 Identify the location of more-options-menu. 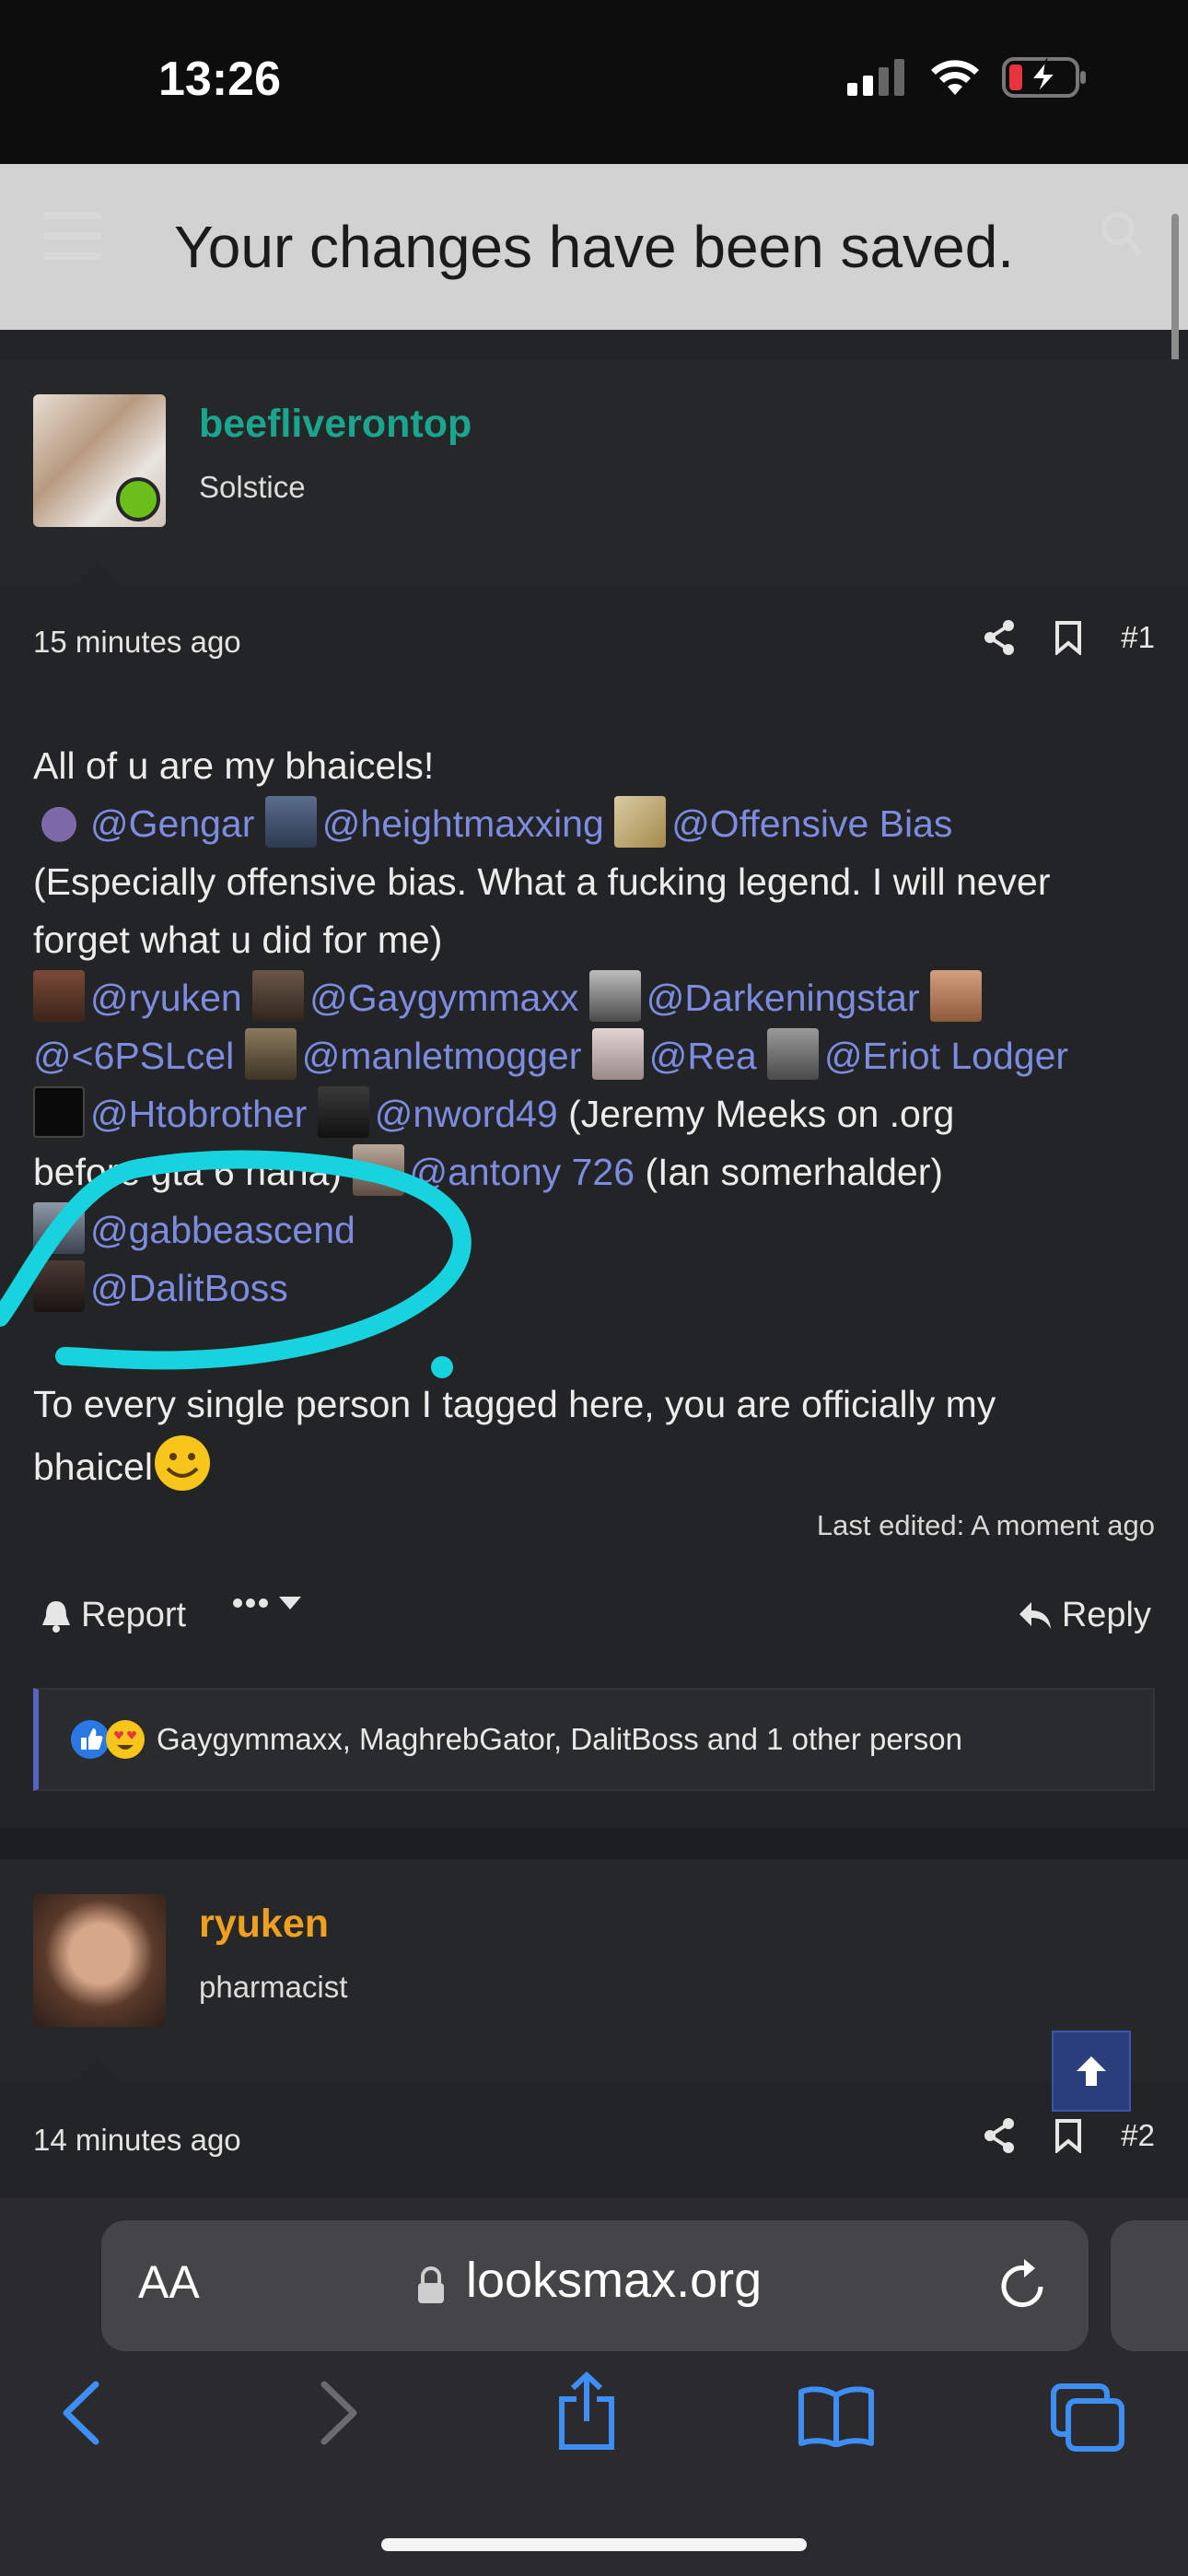
(267, 1603).